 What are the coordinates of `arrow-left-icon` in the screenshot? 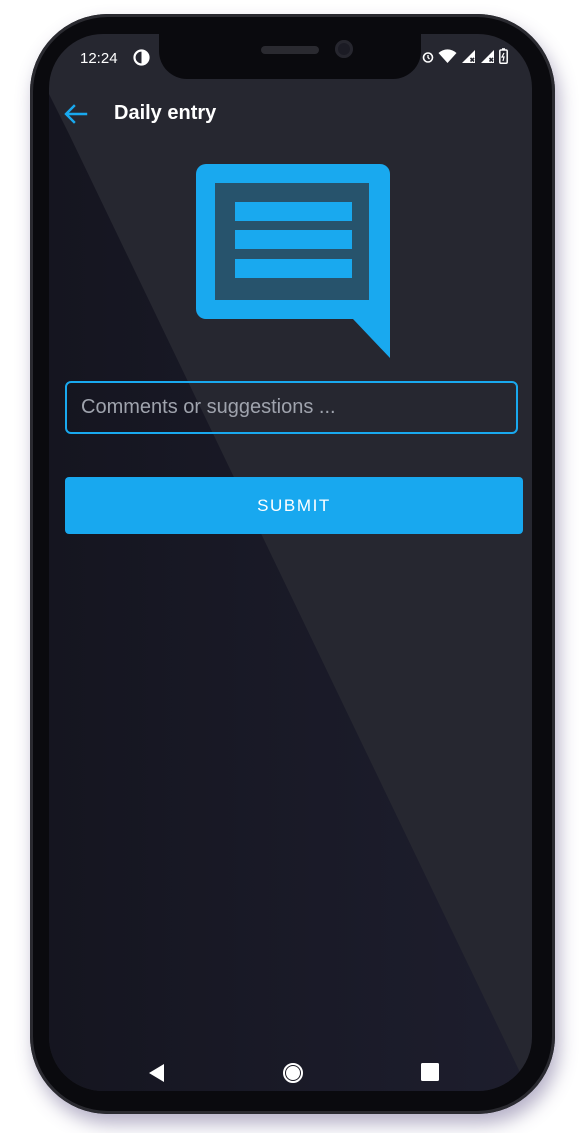 It's located at (76, 114).